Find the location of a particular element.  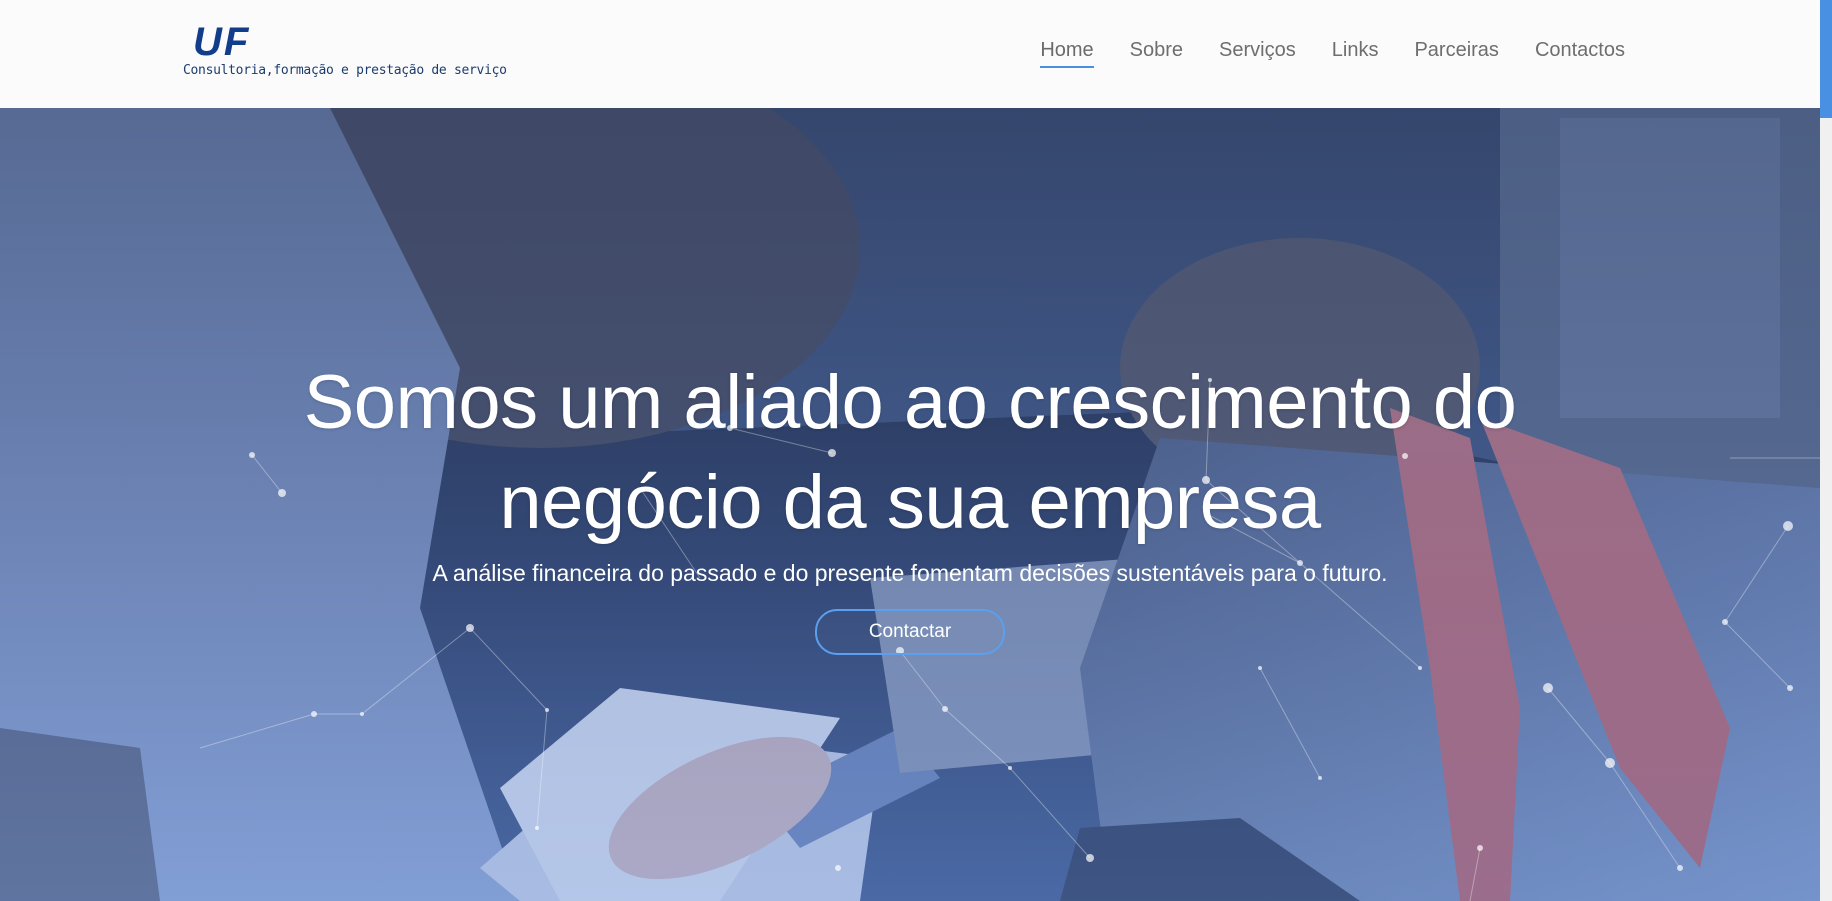

nav-servicos: Serviços is located at coordinates (1257, 53).